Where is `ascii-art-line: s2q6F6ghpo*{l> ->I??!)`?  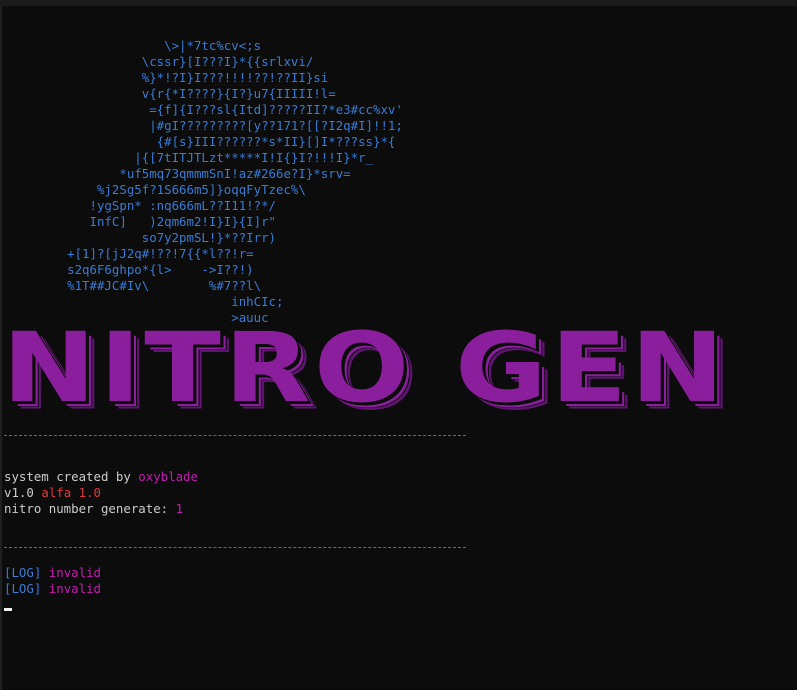
ascii-art-line: s2q6F6ghpo*{l> ->I??!) is located at coordinates (127, 269).